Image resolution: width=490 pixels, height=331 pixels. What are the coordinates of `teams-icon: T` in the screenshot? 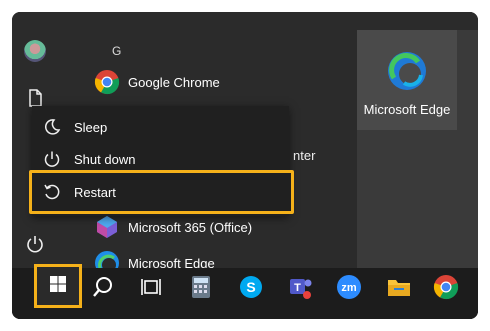 It's located at (301, 287).